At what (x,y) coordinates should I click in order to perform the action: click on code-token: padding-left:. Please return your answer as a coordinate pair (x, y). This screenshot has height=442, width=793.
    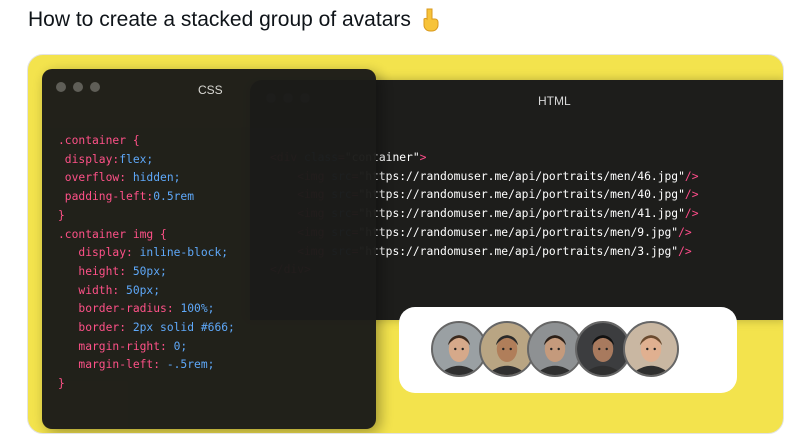
    Looking at the image, I should click on (106, 197).